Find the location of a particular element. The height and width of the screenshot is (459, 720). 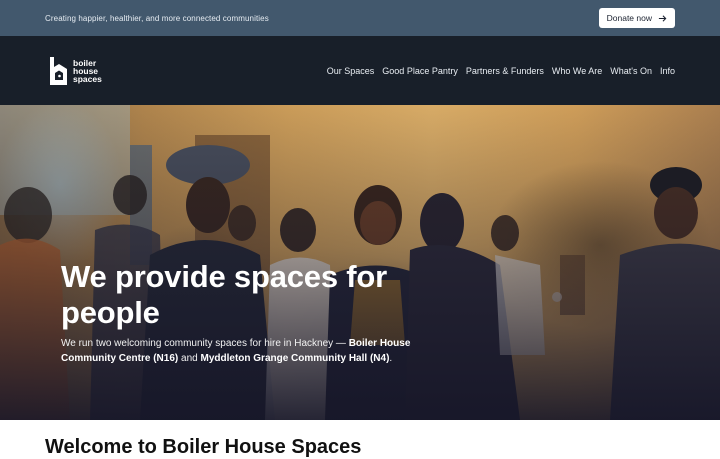

venue-myddleton-grange: Myddleton Grange Community Hall (N4) is located at coordinates (295, 358).